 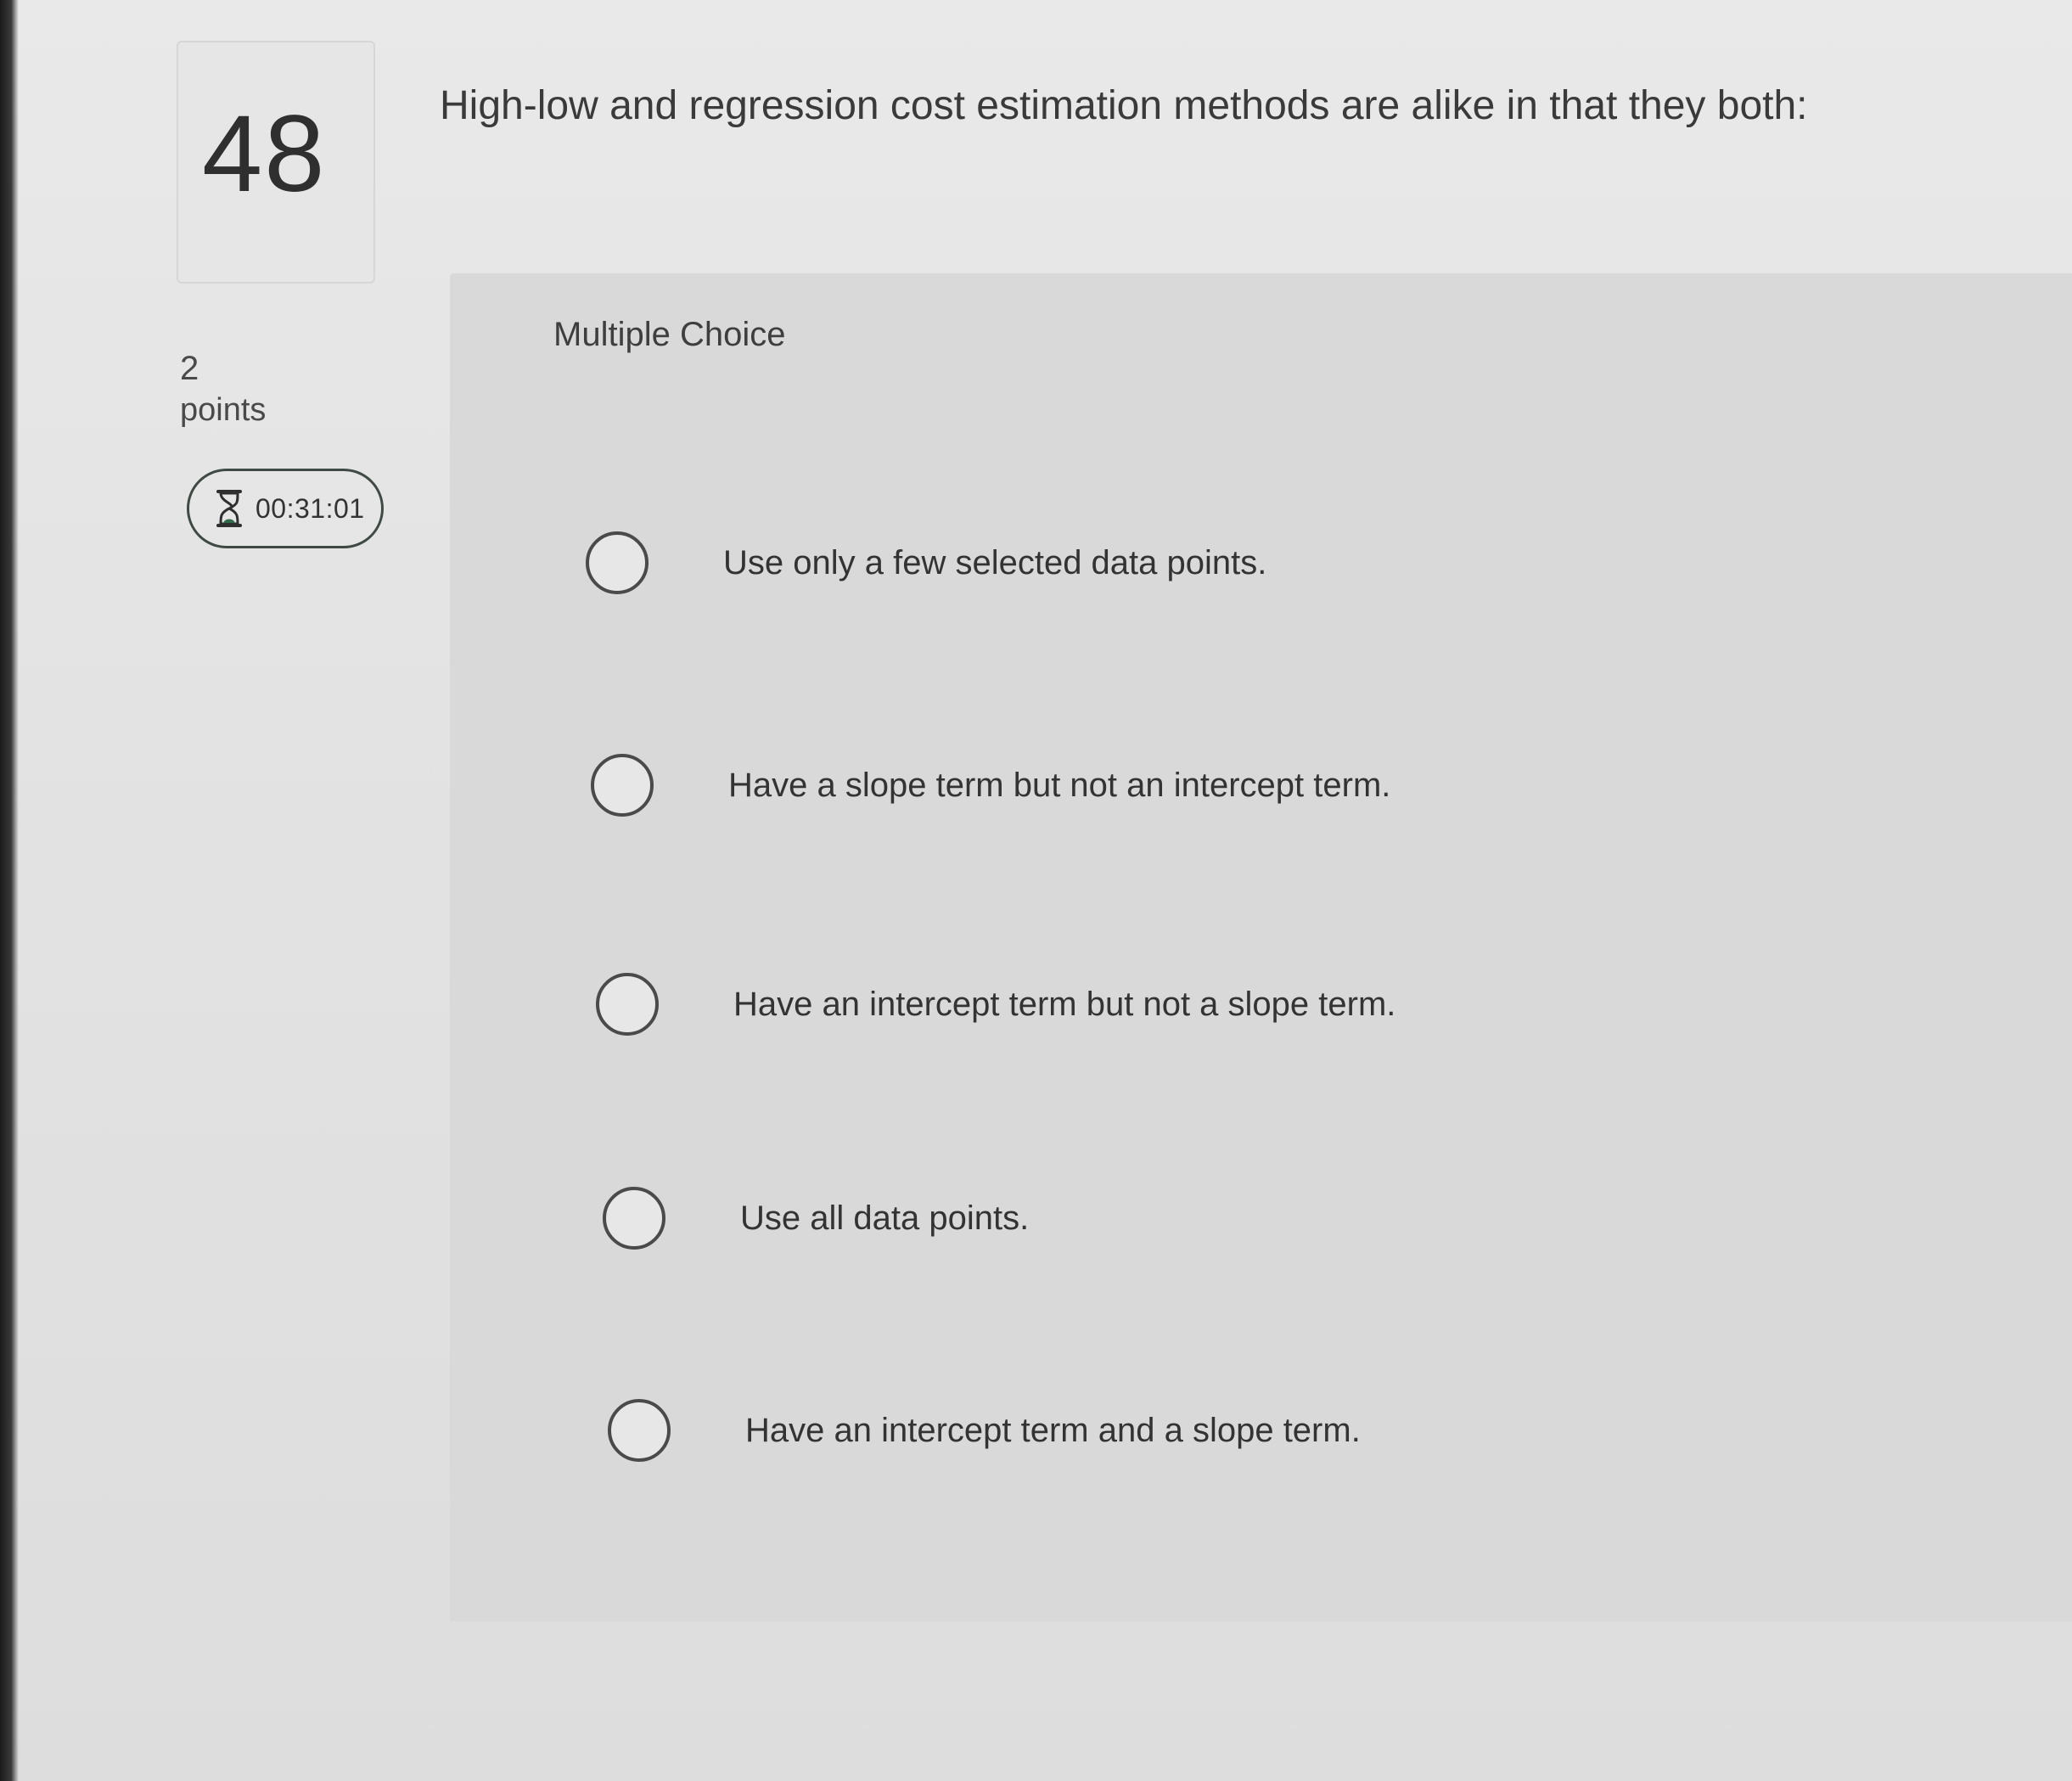 I want to click on answer-option-label: Use only a few selected data points., so click(x=995, y=562).